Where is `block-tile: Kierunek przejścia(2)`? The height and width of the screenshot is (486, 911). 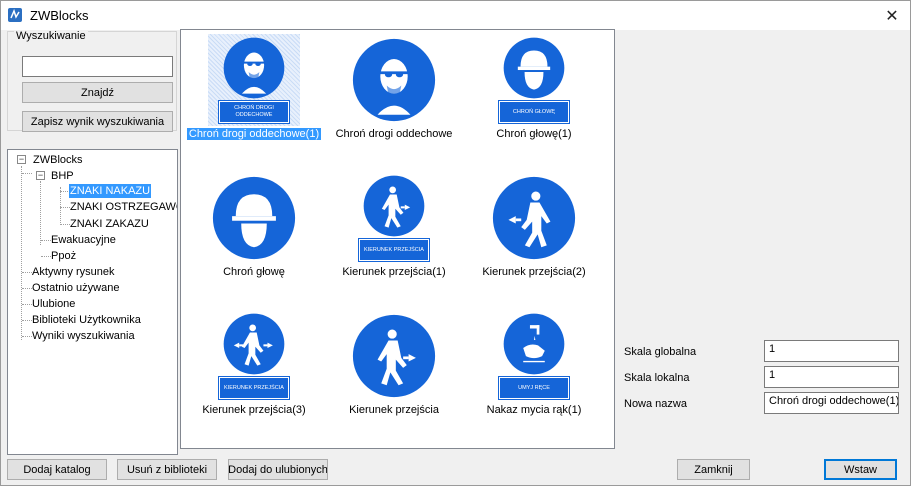 block-tile: Kierunek przejścia(2) is located at coordinates (534, 233).